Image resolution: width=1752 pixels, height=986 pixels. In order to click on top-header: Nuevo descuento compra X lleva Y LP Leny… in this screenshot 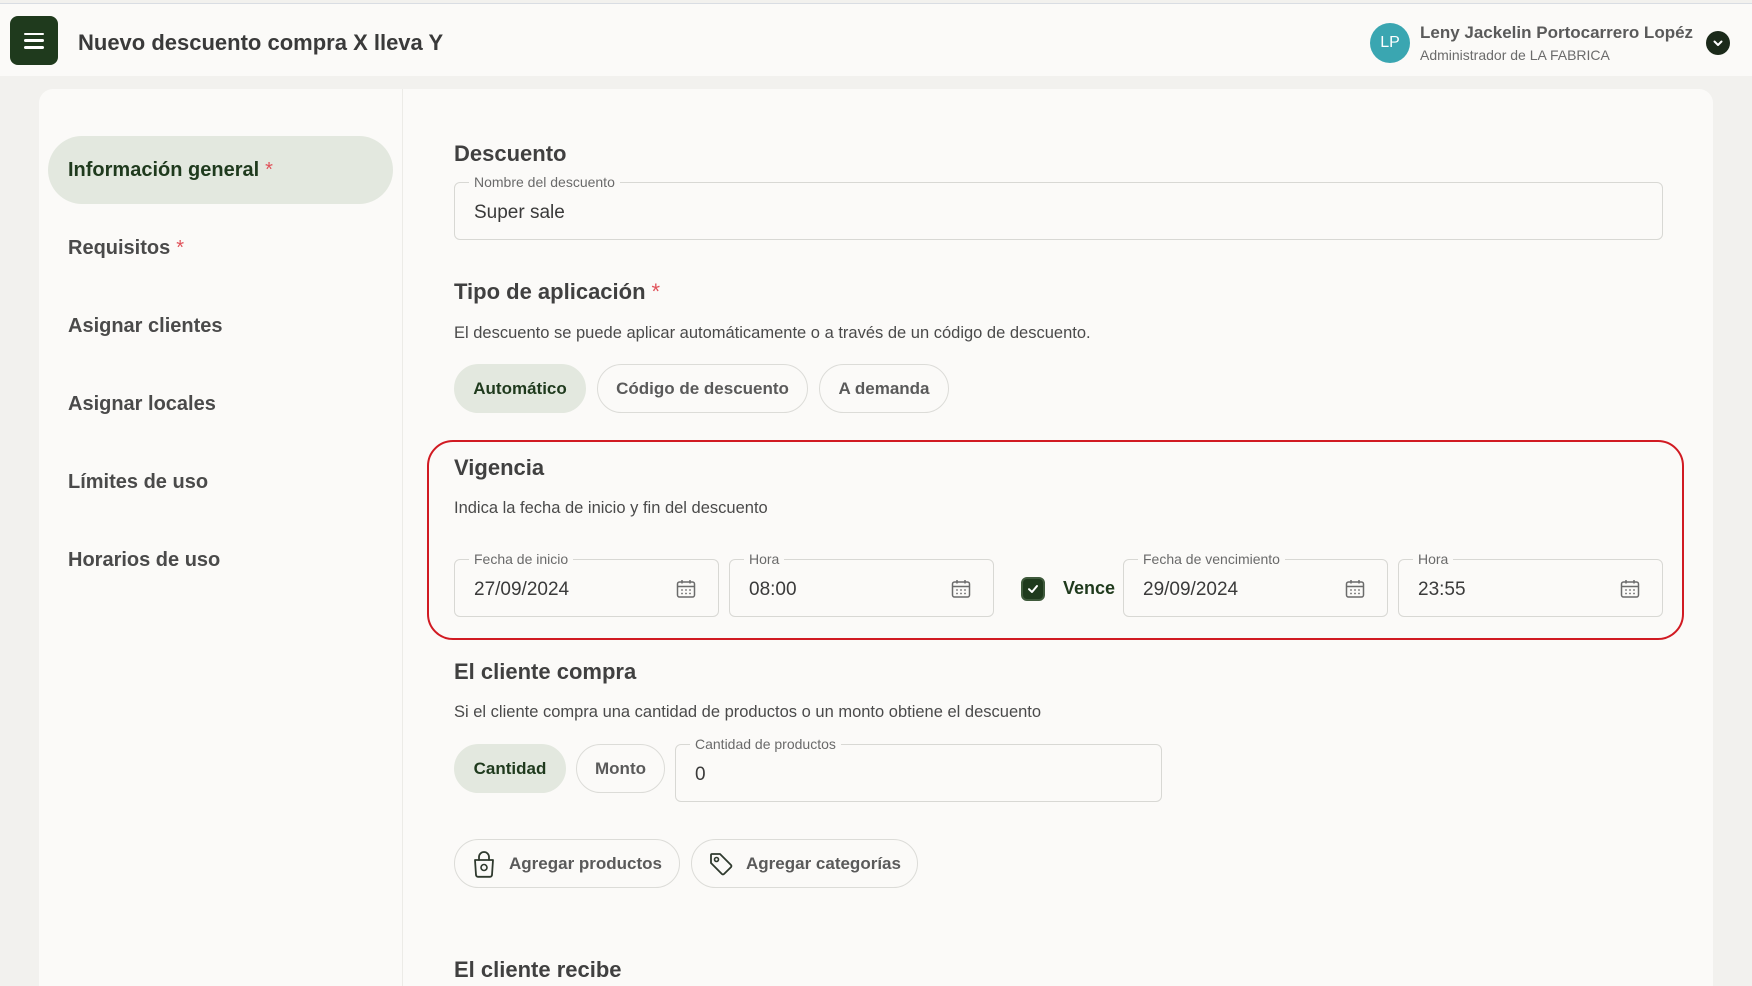, I will do `click(876, 39)`.